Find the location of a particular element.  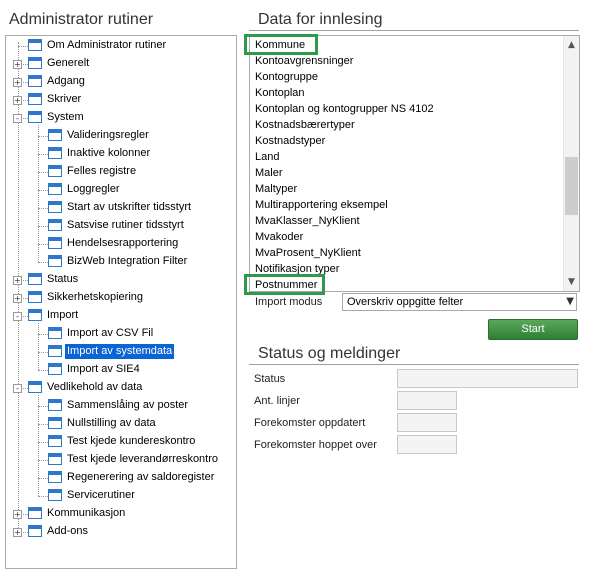

data-list-item: Kontoavgrensninger is located at coordinates (304, 61).